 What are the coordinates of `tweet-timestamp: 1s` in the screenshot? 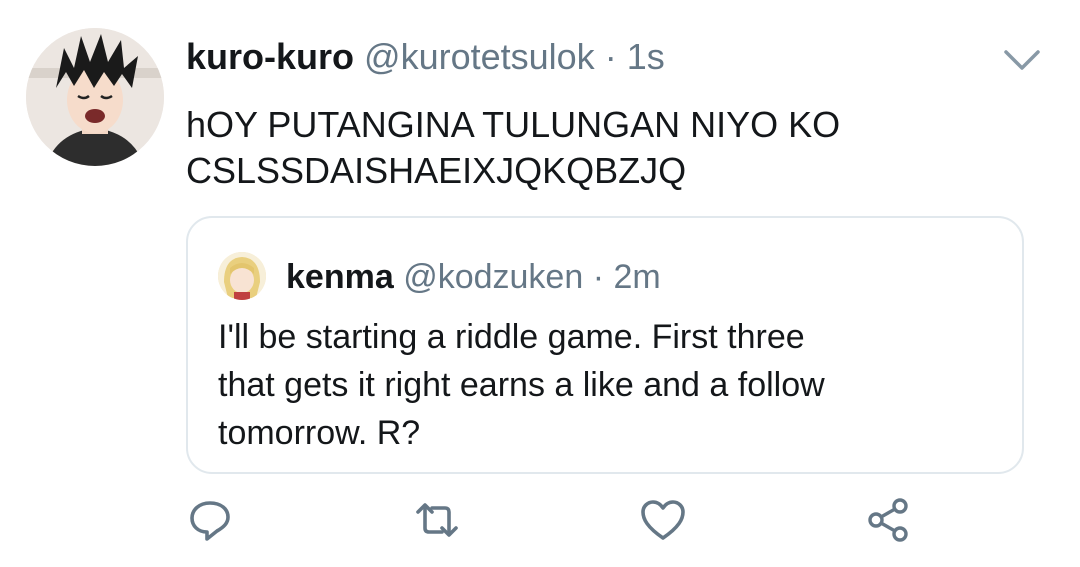 It's located at (646, 56).